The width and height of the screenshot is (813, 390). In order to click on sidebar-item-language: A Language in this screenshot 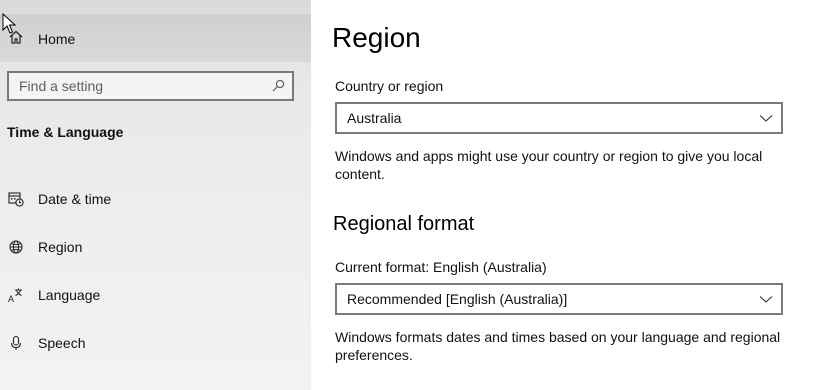, I will do `click(155, 295)`.